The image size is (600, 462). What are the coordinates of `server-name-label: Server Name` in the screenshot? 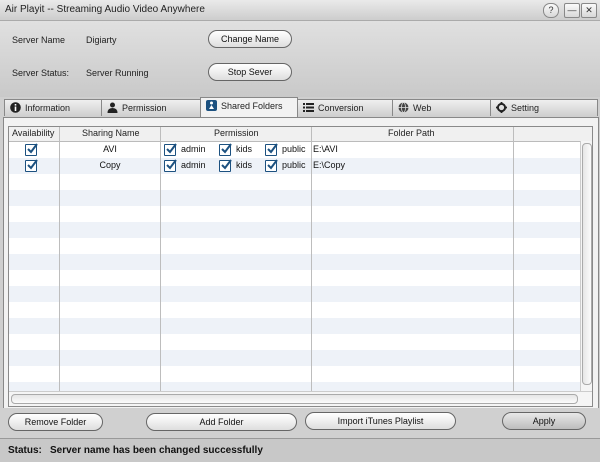 It's located at (39, 40).